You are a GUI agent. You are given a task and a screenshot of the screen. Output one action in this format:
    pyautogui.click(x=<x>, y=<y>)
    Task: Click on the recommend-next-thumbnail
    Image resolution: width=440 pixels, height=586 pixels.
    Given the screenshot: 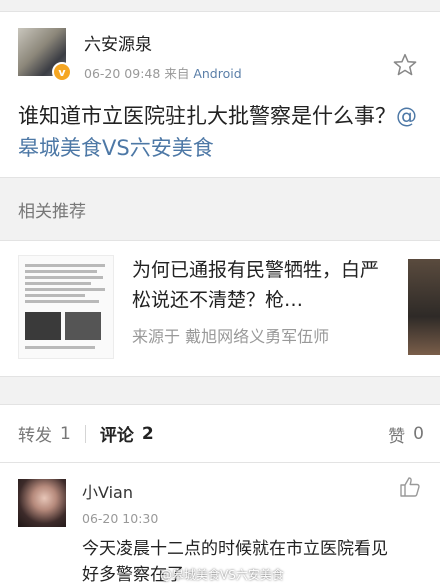 What is the action you would take?
    pyautogui.click(x=424, y=307)
    